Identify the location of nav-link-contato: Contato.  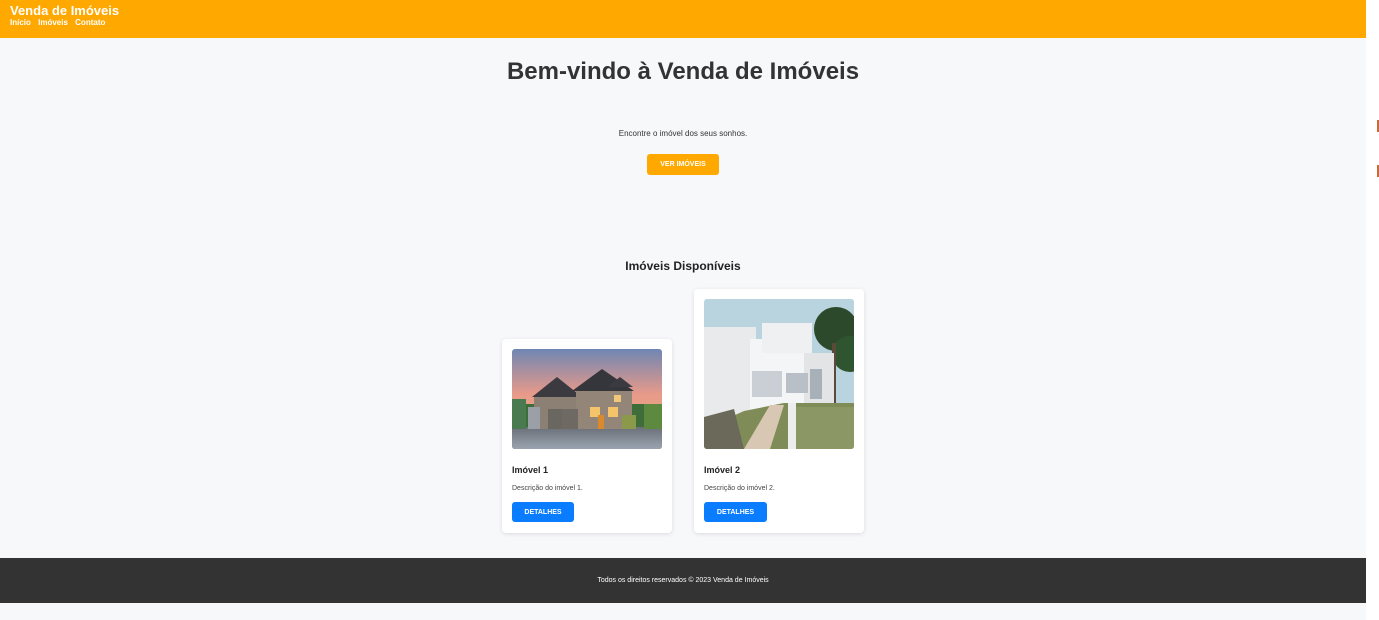
(90, 22).